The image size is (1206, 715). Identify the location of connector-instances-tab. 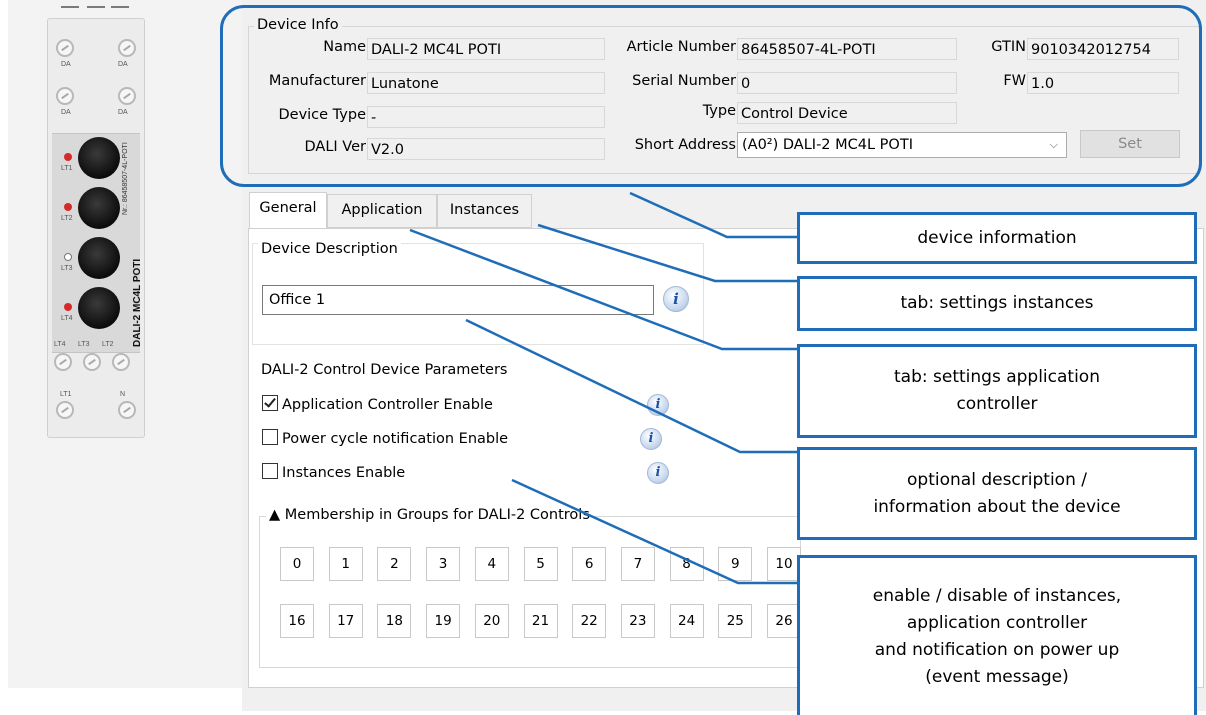
(667, 253).